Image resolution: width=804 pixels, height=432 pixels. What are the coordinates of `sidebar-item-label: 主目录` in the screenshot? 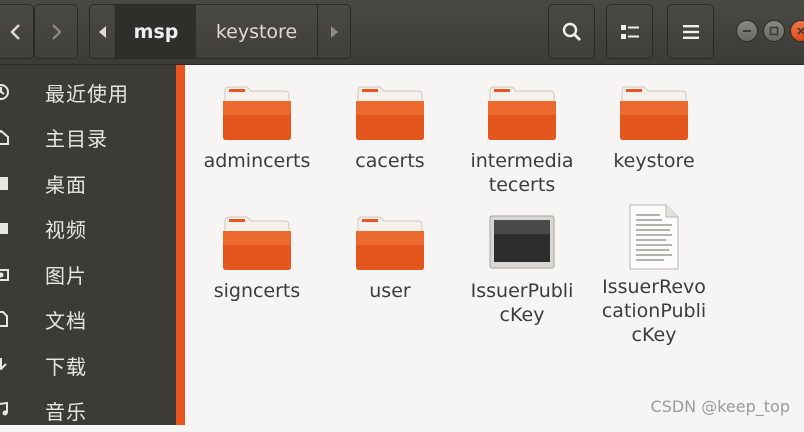 It's located at (76, 138).